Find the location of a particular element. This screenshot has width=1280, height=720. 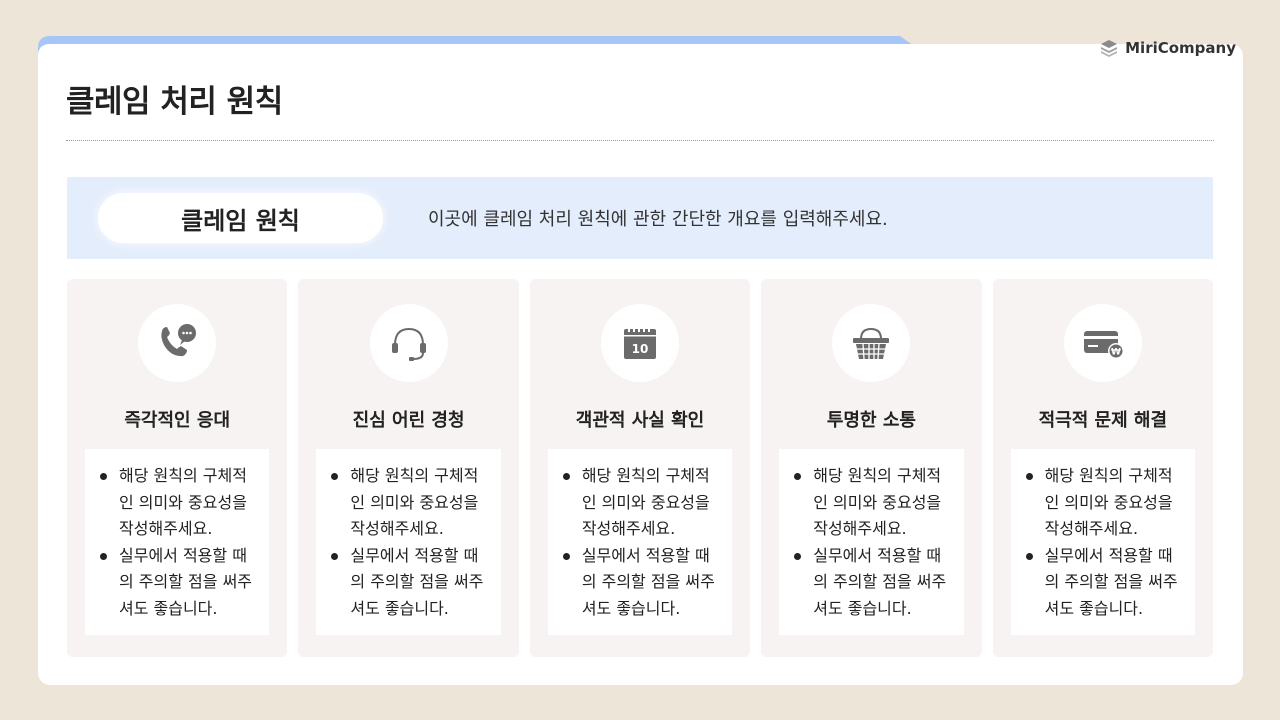

principle-title: 투명한 소통 is located at coordinates (871, 420).